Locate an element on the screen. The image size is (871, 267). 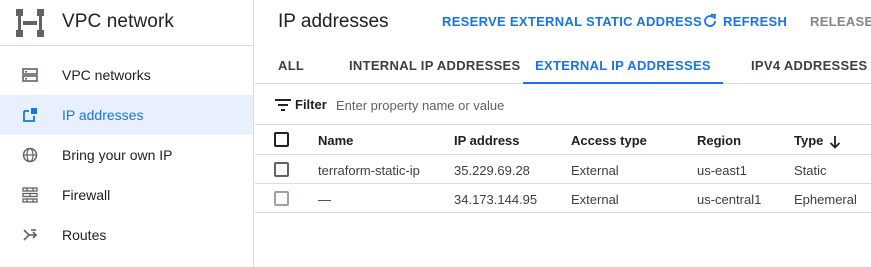
vpc-networks-icon is located at coordinates (30, 75).